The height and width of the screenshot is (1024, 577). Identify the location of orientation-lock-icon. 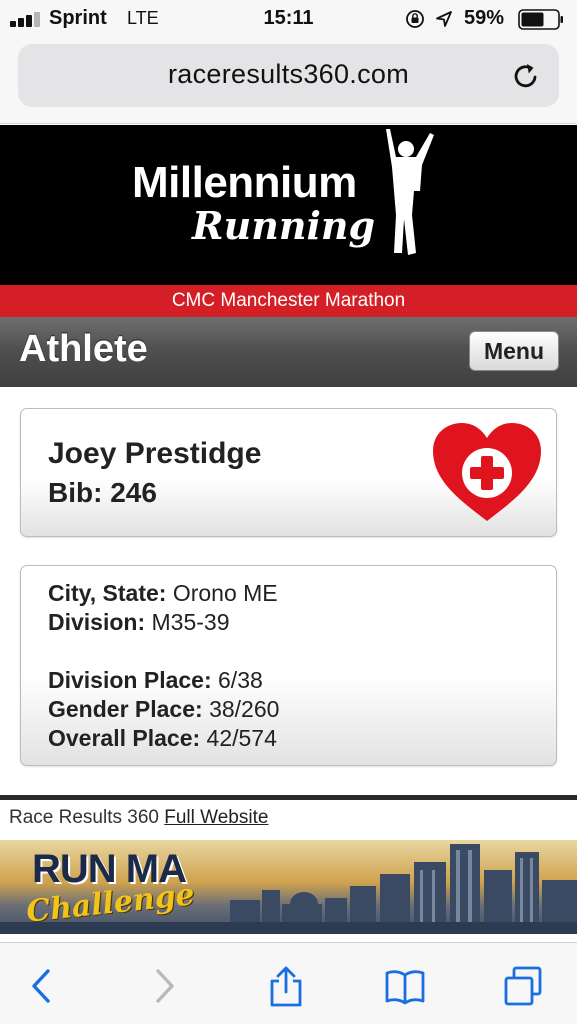
(415, 19).